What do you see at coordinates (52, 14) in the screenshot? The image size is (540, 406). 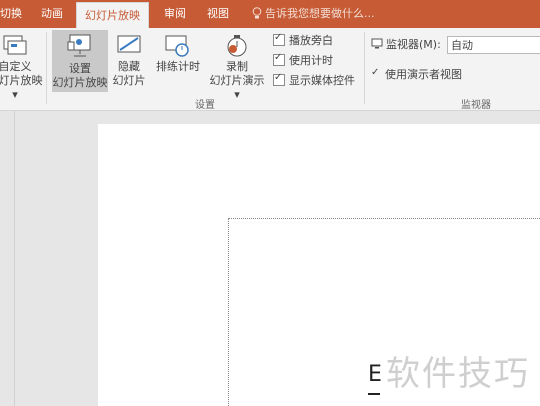 I see `tab-animations: 动画` at bounding box center [52, 14].